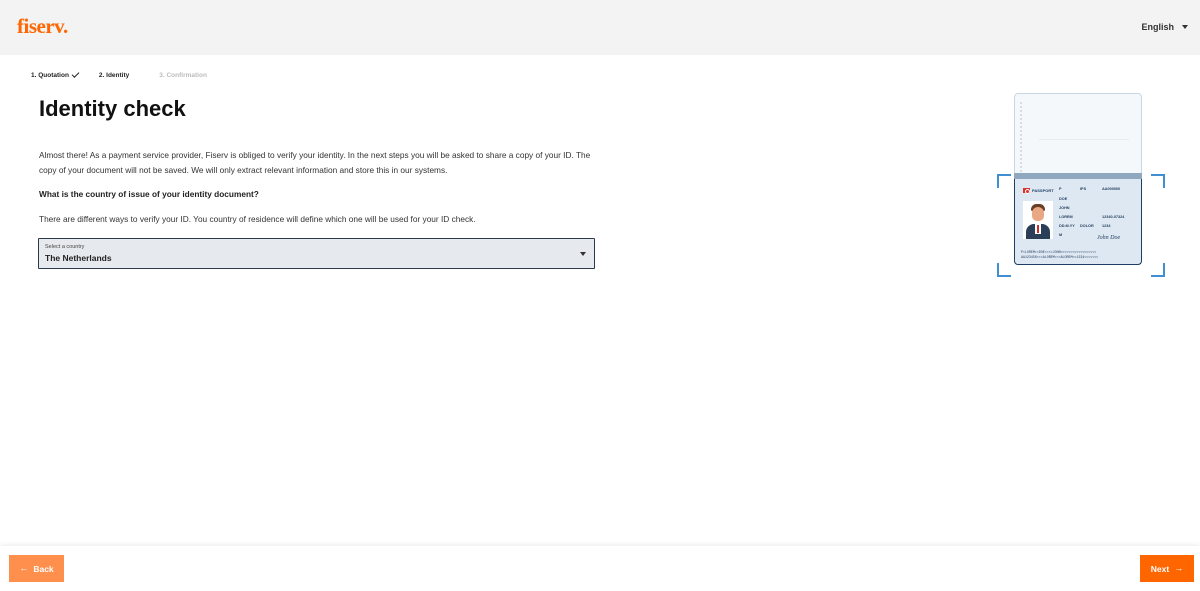 Image resolution: width=1200 pixels, height=591 pixels. What do you see at coordinates (1004, 270) in the screenshot?
I see `scan-corner-bottom-left` at bounding box center [1004, 270].